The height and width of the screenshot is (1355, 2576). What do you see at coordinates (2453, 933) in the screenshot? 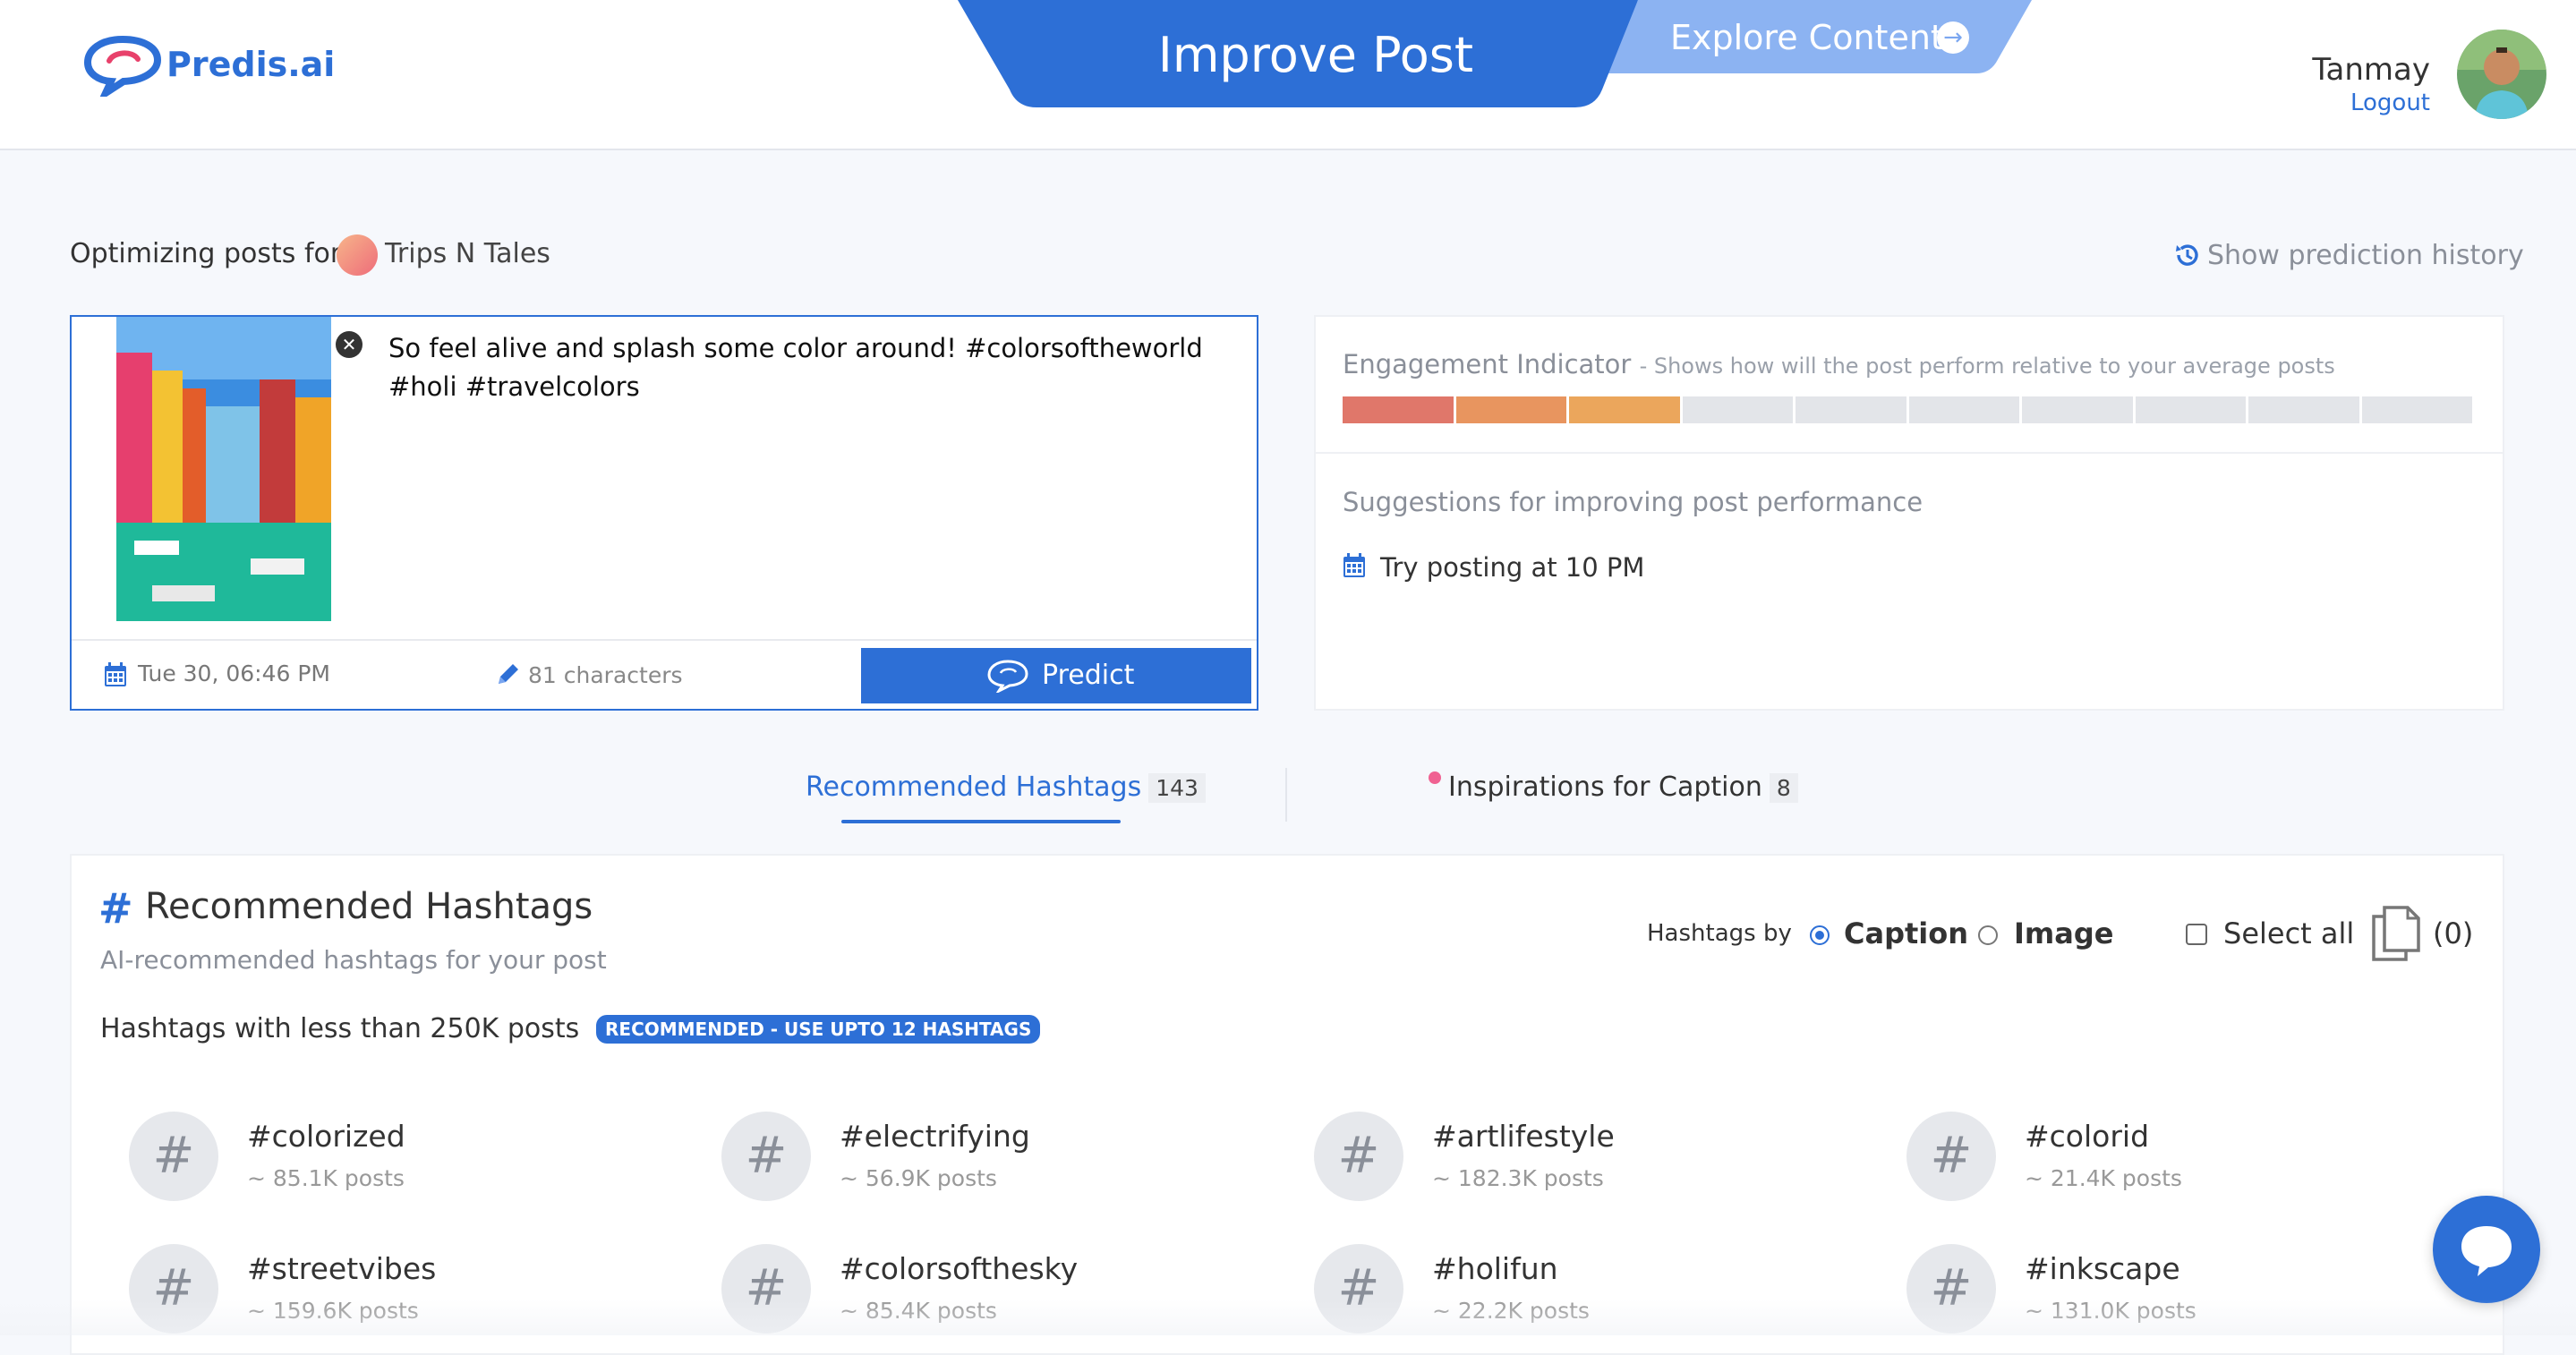
I see `copy-count: (0)` at bounding box center [2453, 933].